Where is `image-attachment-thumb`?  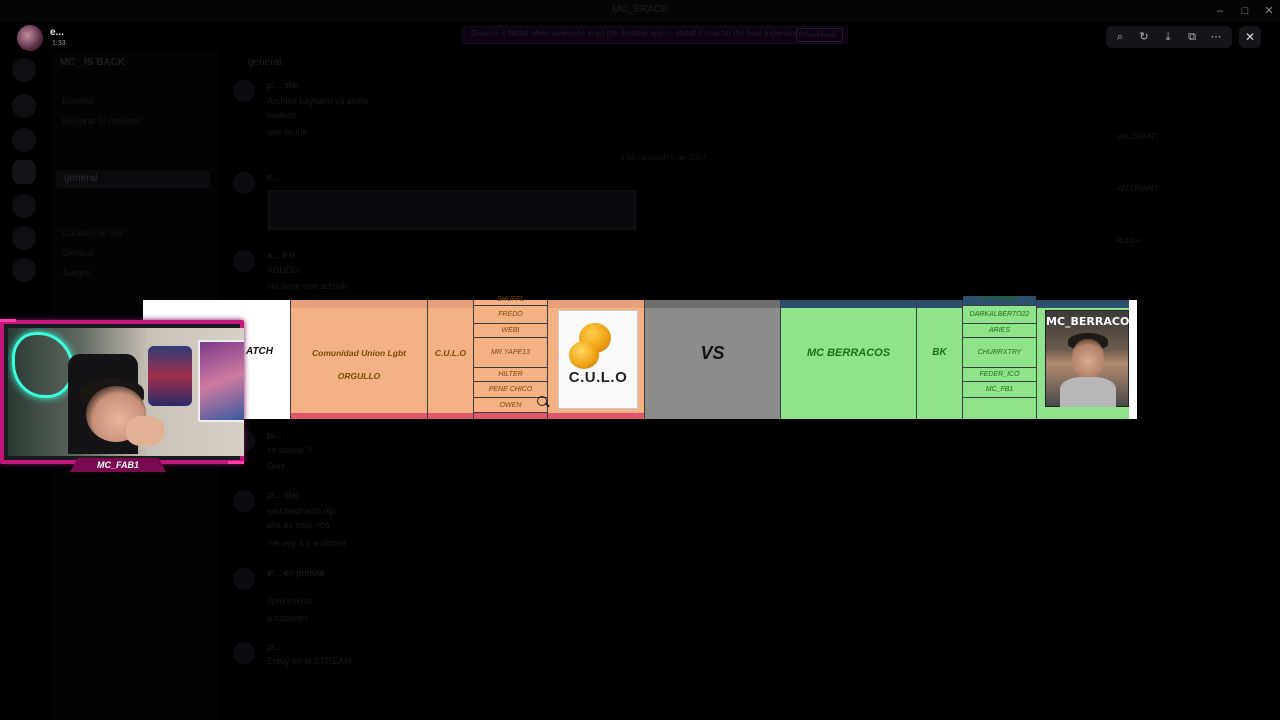 image-attachment-thumb is located at coordinates (452, 210).